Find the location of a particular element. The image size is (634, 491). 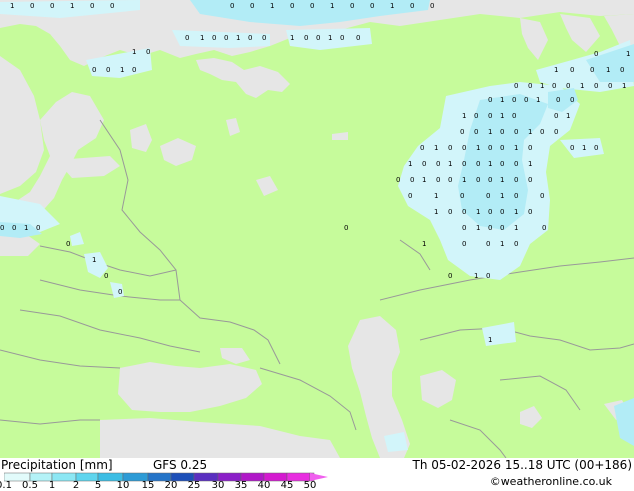

legend-tick-label: 0.1 is located at coordinates (6, 485).